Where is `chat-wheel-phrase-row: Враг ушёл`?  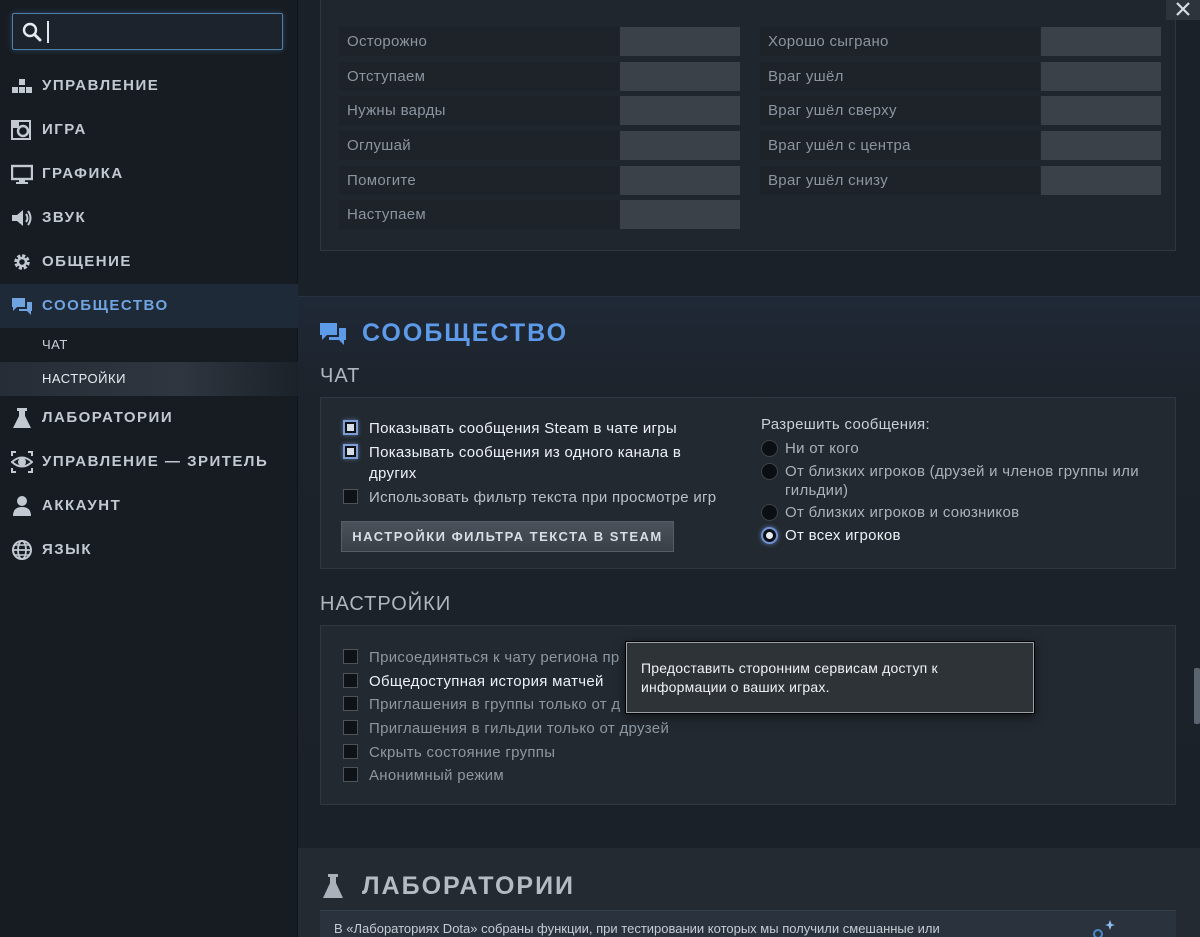 chat-wheel-phrase-row: Враг ушёл is located at coordinates (960, 76).